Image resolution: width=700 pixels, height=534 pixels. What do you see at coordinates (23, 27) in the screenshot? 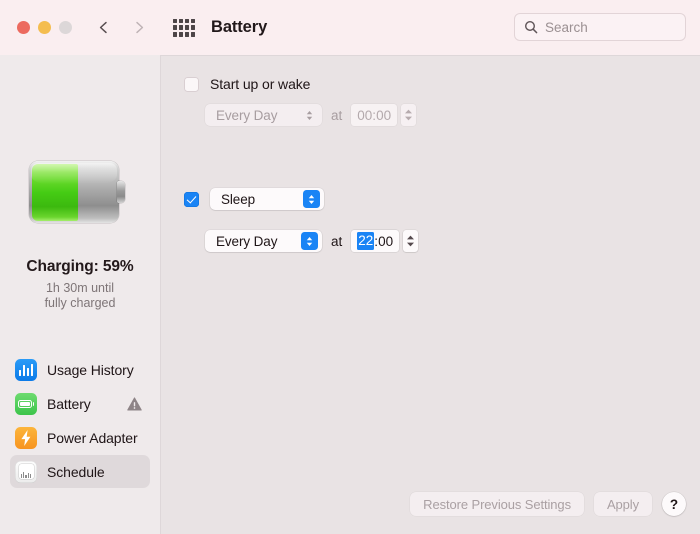
I see `close-button` at bounding box center [23, 27].